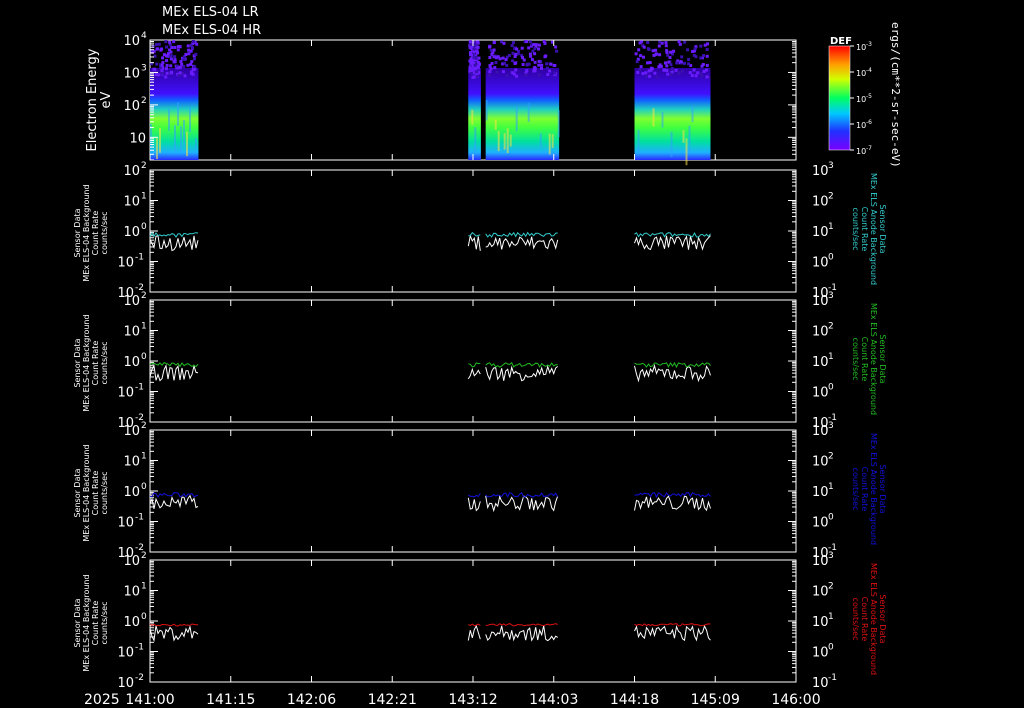 The width and height of the screenshot is (1024, 708). Describe the element at coordinates (134, 105) in the screenshot. I see `spectrogram-ytick-label: 10 2` at that location.